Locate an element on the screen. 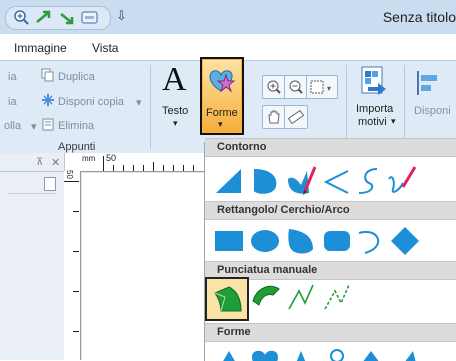  shapes-icon is located at coordinates (222, 81).